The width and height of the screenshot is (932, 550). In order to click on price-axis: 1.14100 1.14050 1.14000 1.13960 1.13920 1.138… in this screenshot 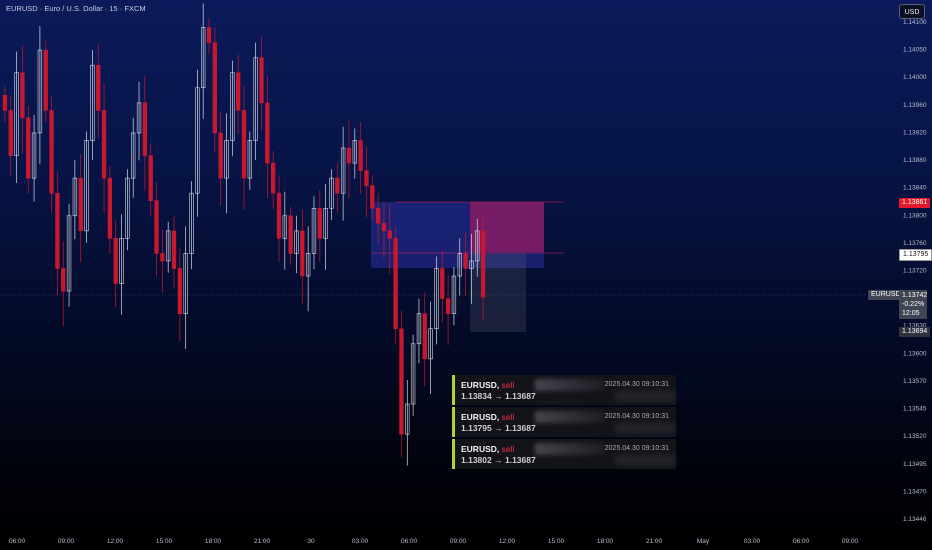, I will do `click(915, 271)`.